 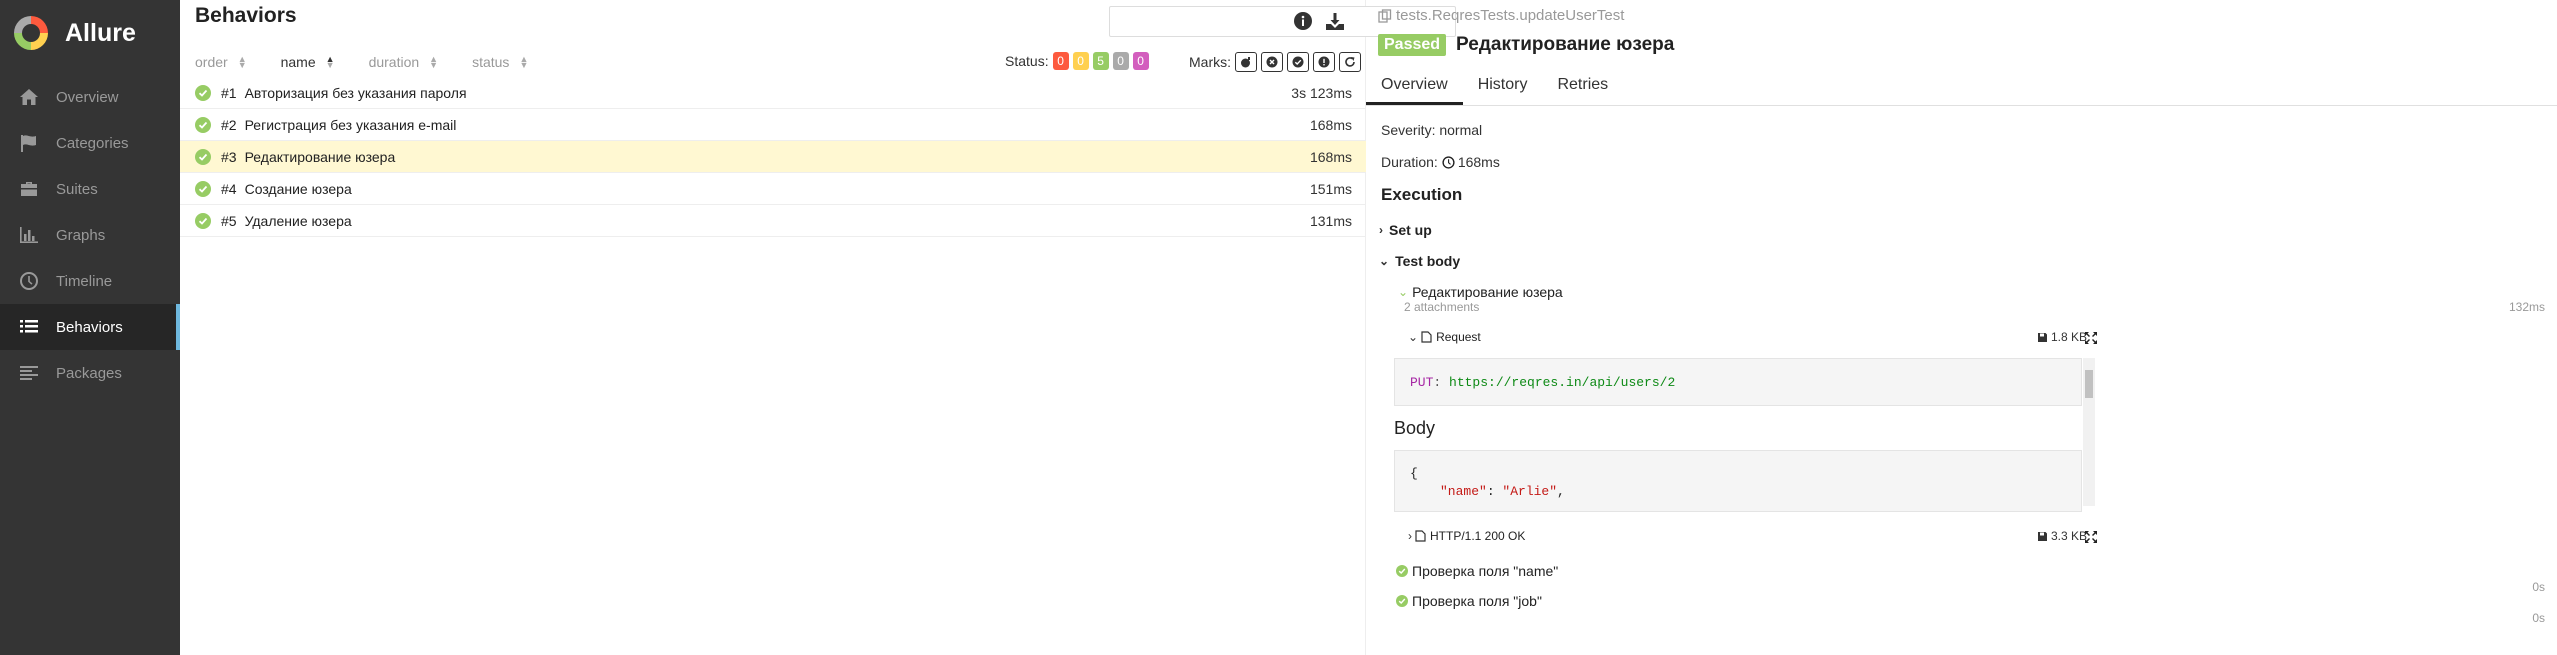 What do you see at coordinates (2042, 536) in the screenshot?
I see `save-icon` at bounding box center [2042, 536].